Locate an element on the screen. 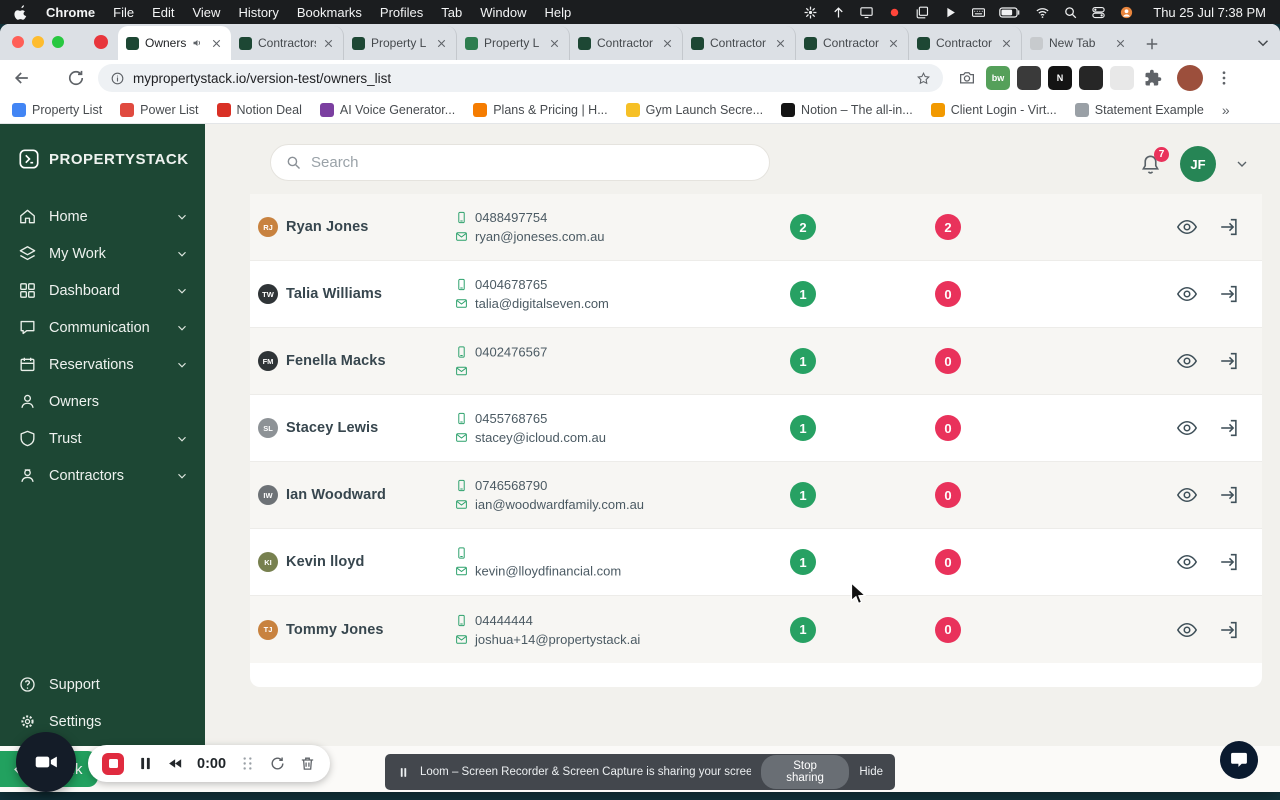  browser-profile-avatar is located at coordinates (1190, 78).